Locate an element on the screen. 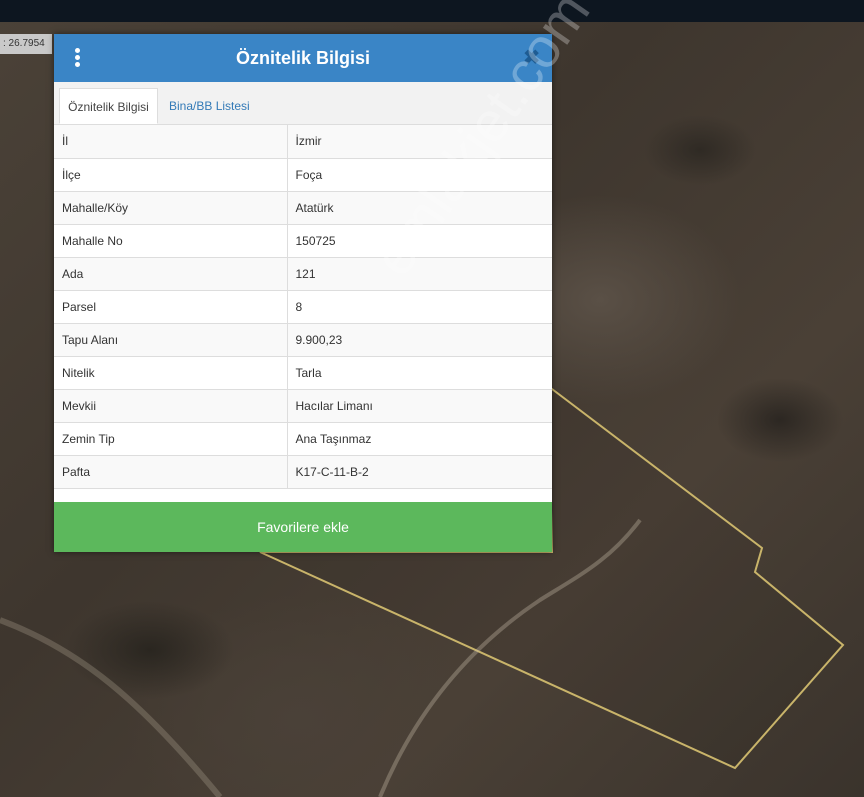 Image resolution: width=864 pixels, height=797 pixels. table-row: Parsel 8 is located at coordinates (303, 307).